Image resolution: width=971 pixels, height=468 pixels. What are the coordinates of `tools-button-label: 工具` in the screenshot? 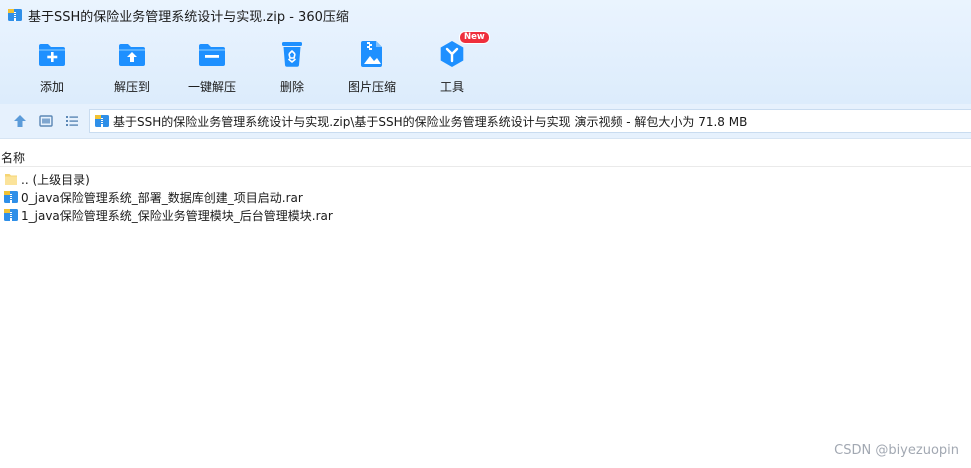 It's located at (451, 87).